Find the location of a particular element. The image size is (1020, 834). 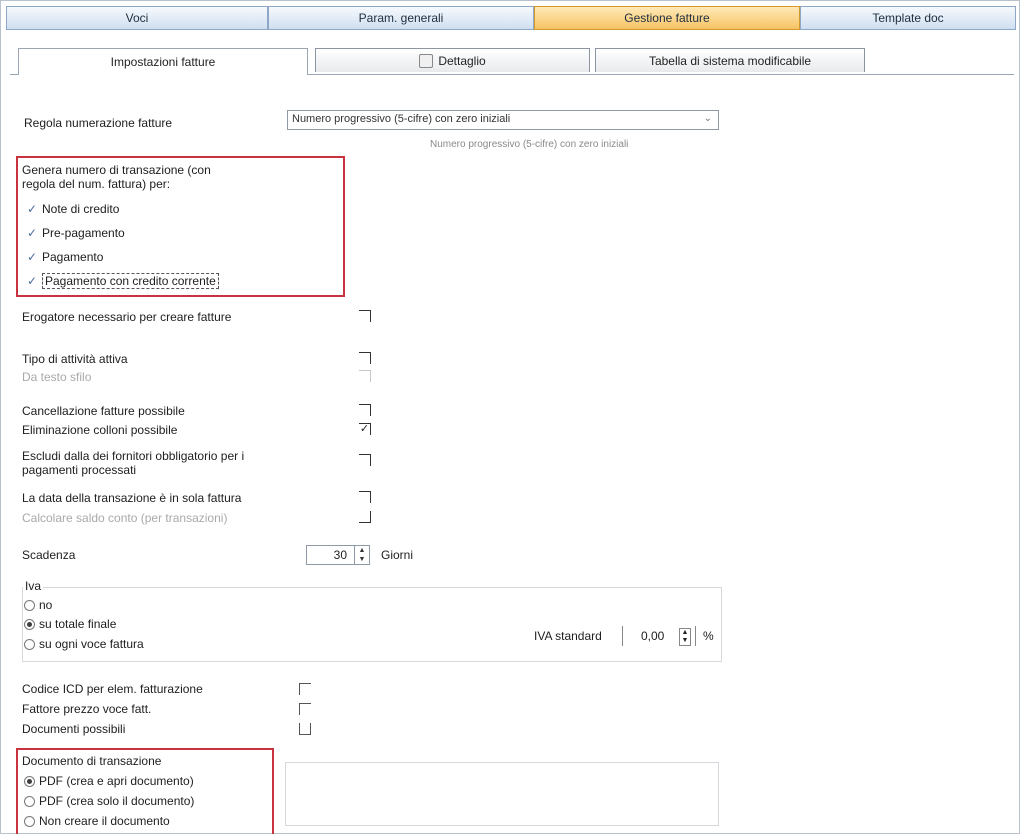

iva-standard-unit: % is located at coordinates (708, 636).